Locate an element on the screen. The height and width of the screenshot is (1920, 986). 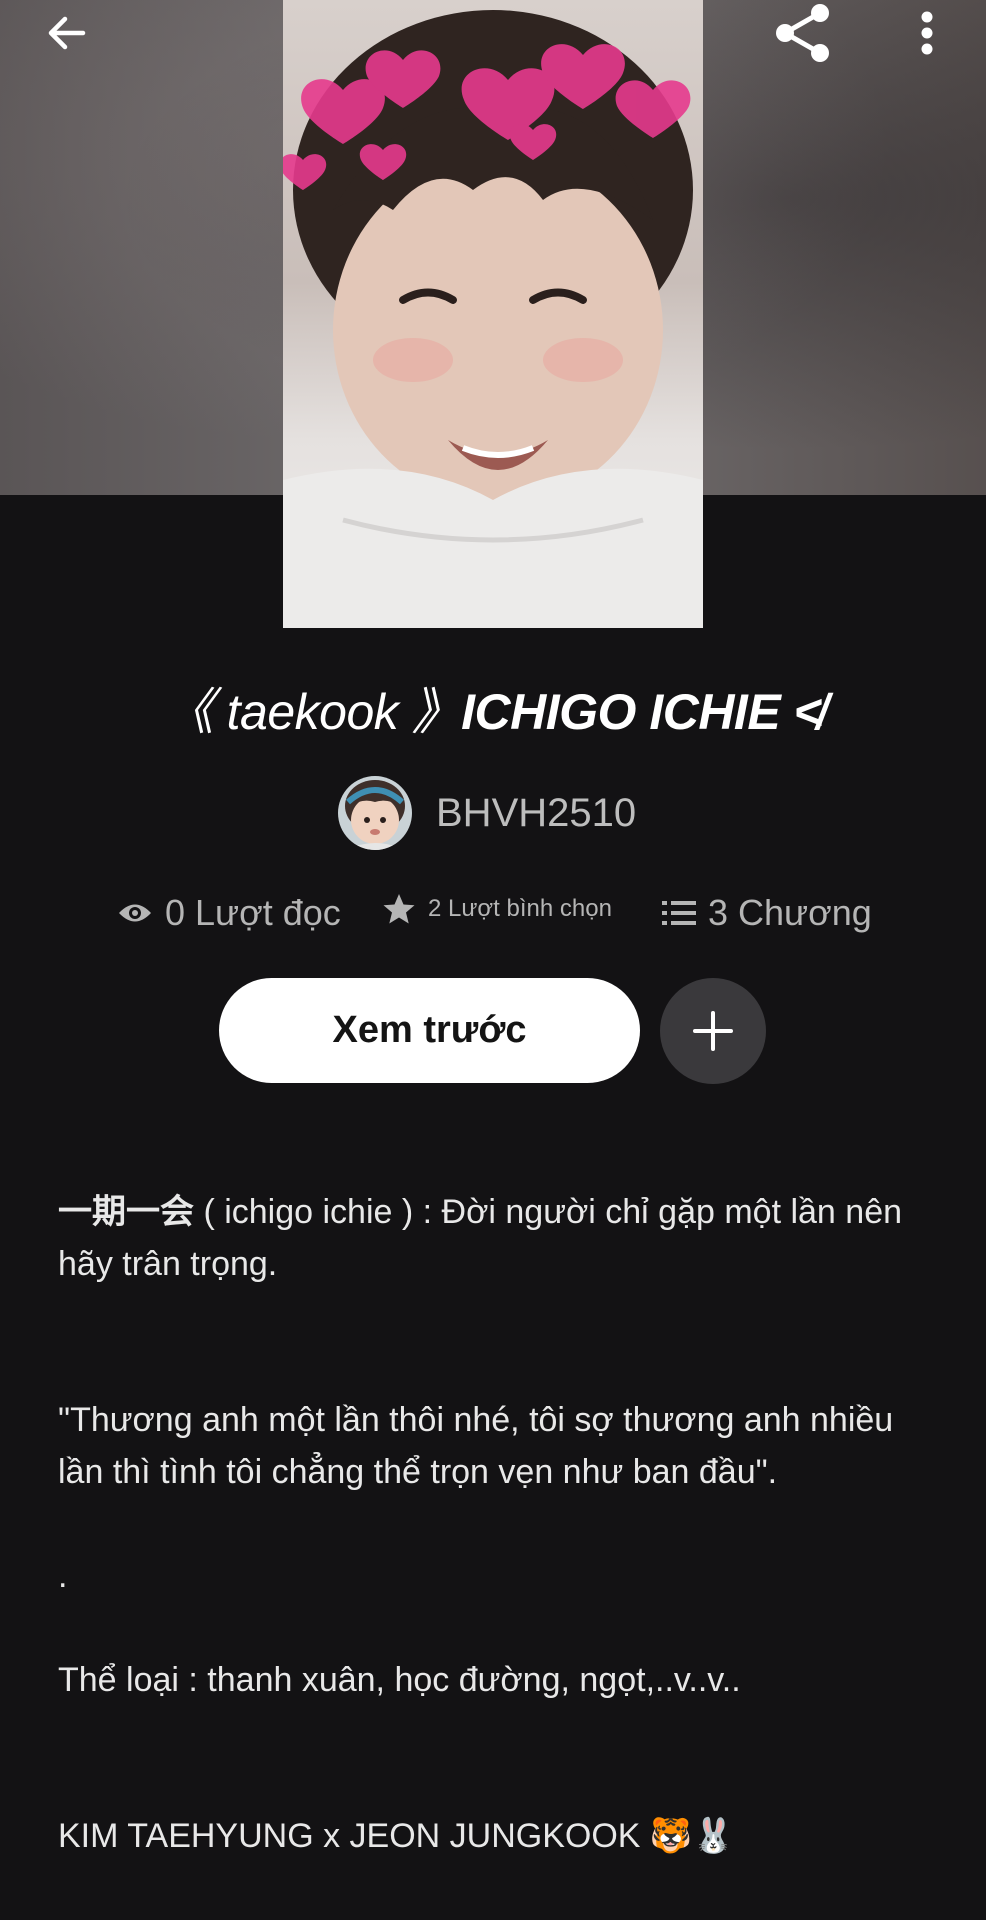
votes-stat: 2 Lượt bình chọn is located at coordinates (497, 909).